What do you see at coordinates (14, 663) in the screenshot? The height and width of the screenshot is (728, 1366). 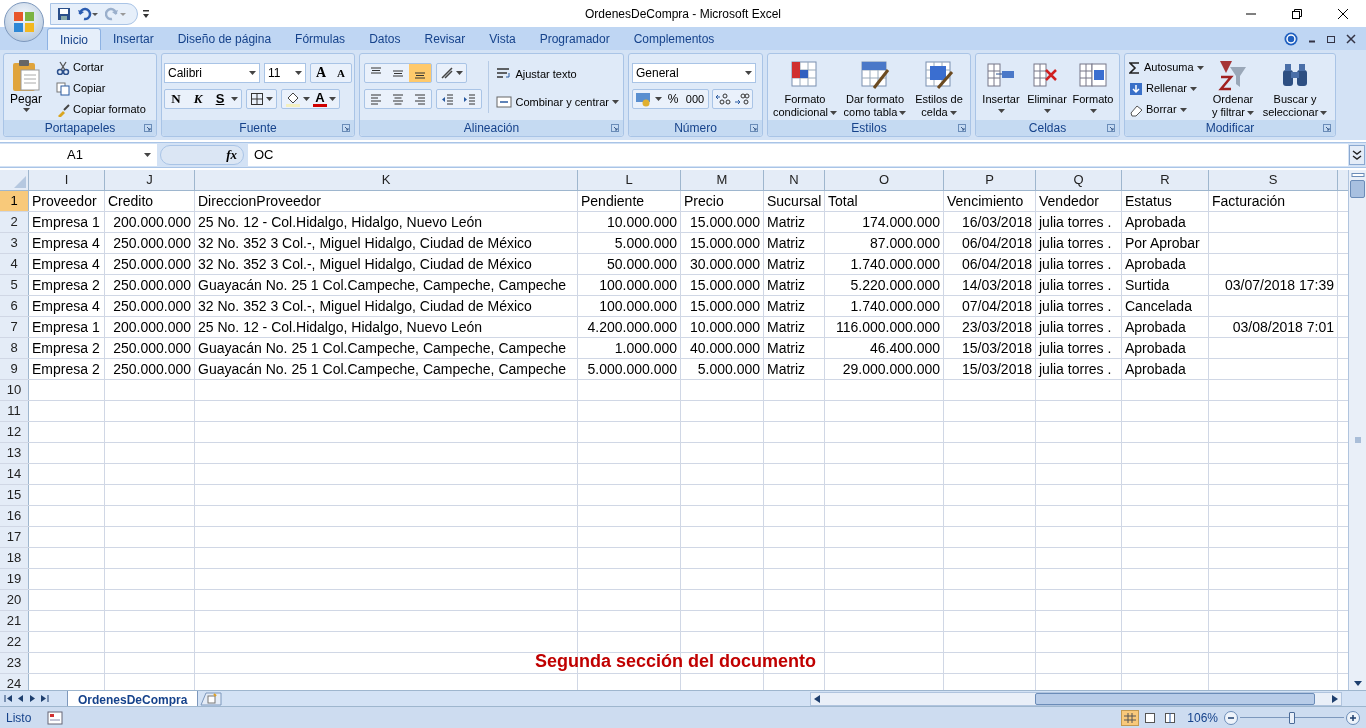 I see `row-header: 23` at bounding box center [14, 663].